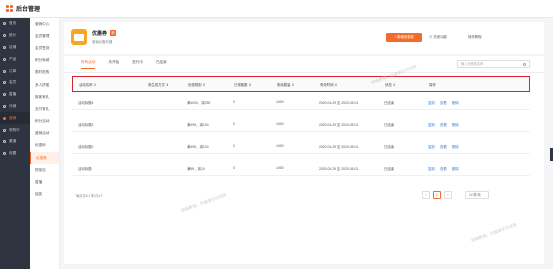  I want to click on nav1-item-purchase: 采购中, so click(15, 130).